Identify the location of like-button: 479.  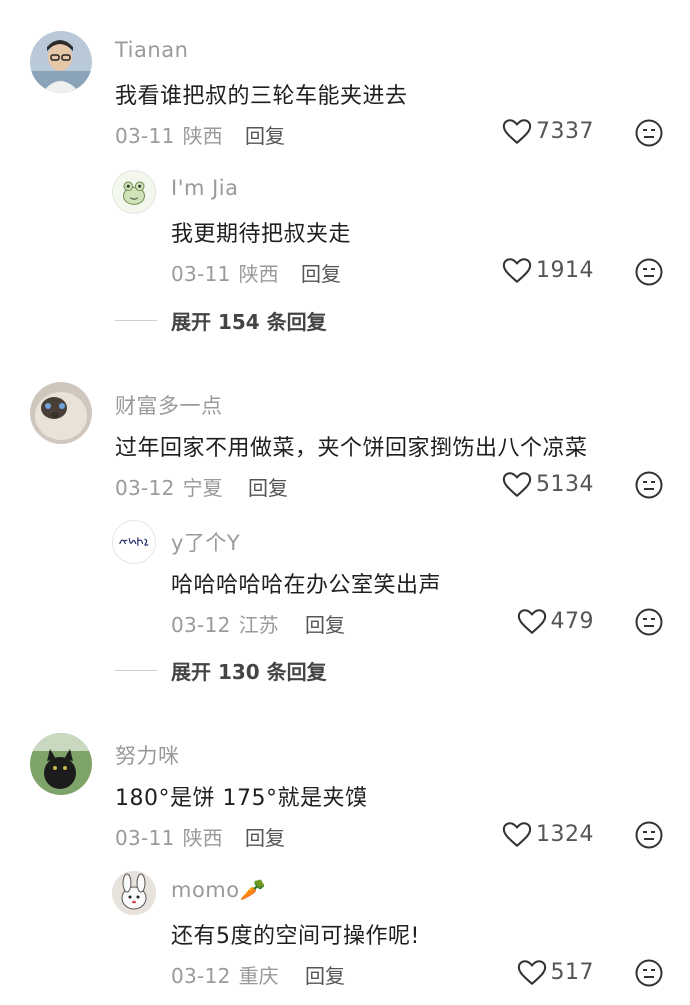
(556, 621).